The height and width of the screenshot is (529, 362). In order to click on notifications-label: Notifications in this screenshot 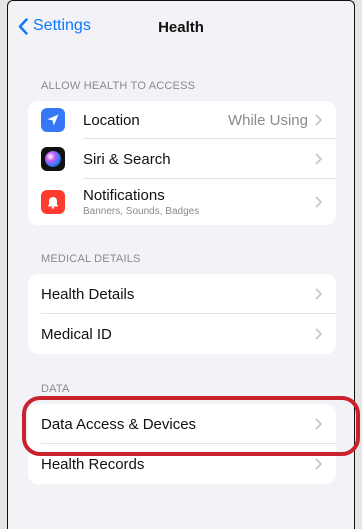, I will do `click(124, 195)`.